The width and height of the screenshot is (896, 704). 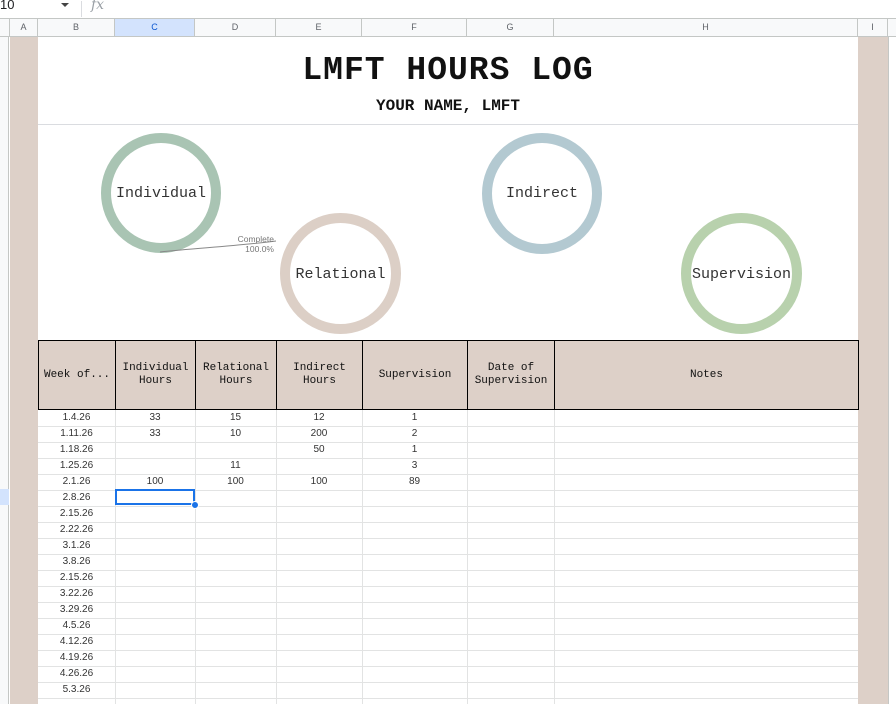 What do you see at coordinates (76, 482) in the screenshot?
I see `week-cell: 2.1.26` at bounding box center [76, 482].